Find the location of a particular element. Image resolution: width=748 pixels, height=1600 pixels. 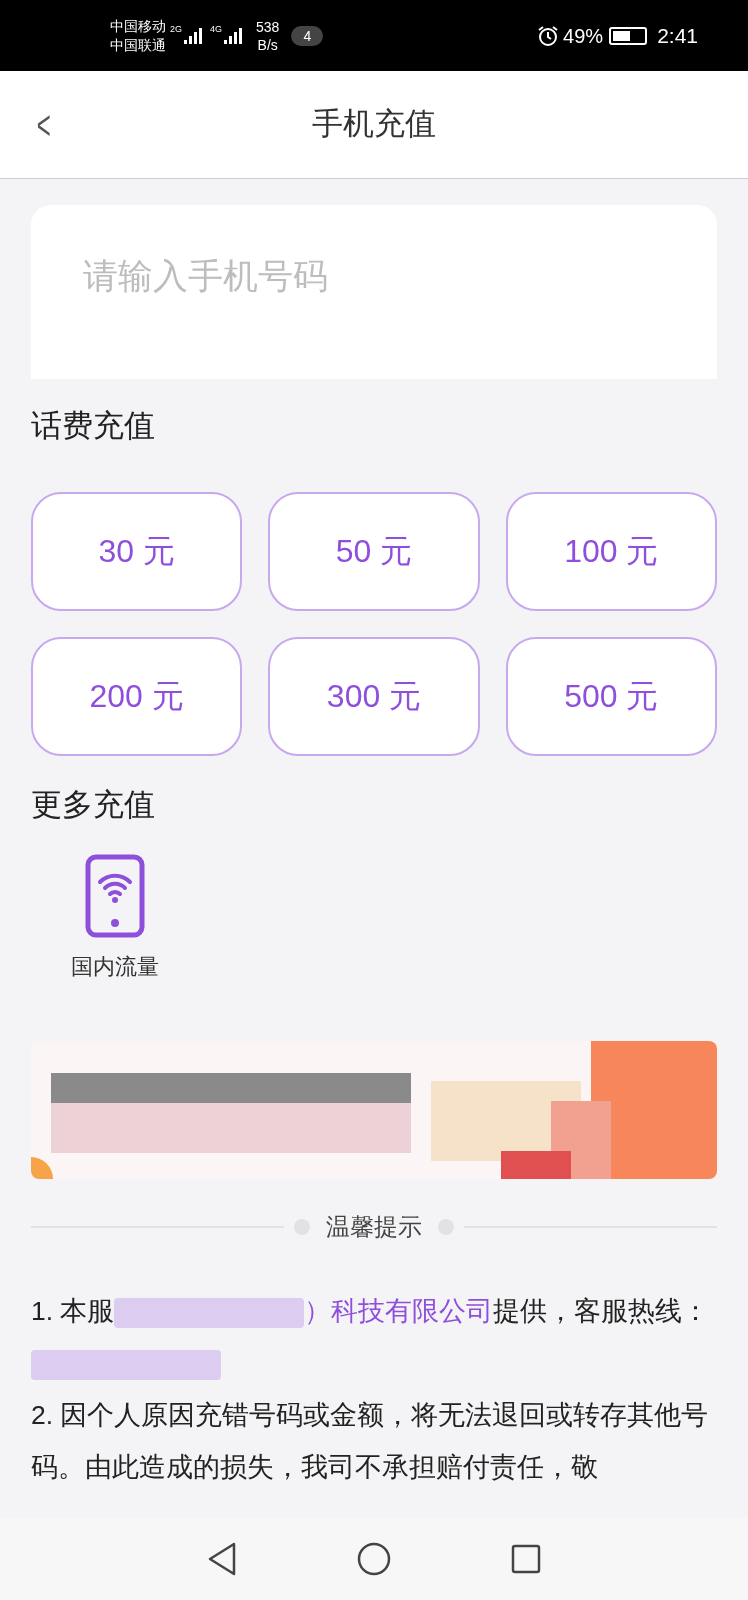

section-title: 话费充值 is located at coordinates (93, 426).